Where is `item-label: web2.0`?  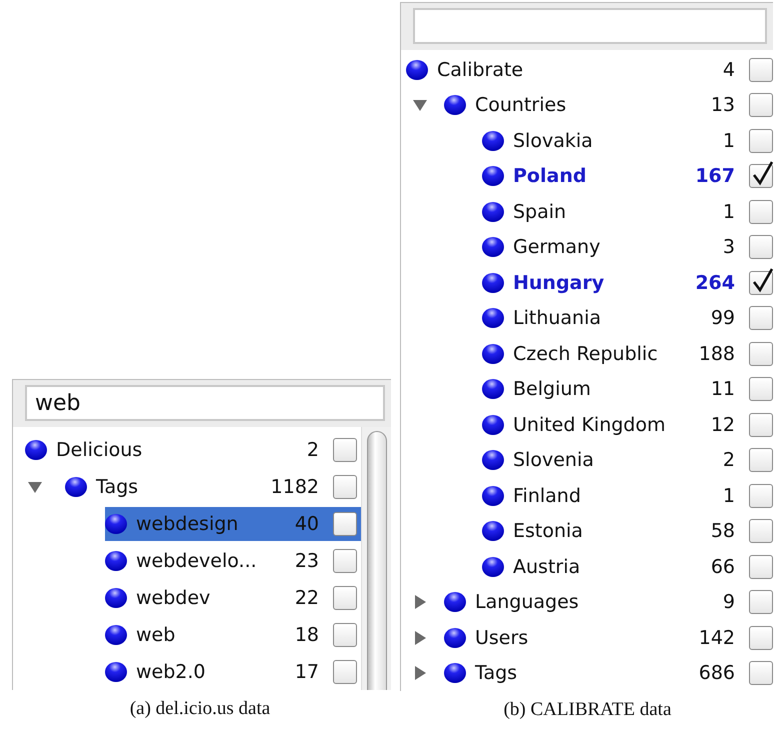
item-label: web2.0 is located at coordinates (171, 671).